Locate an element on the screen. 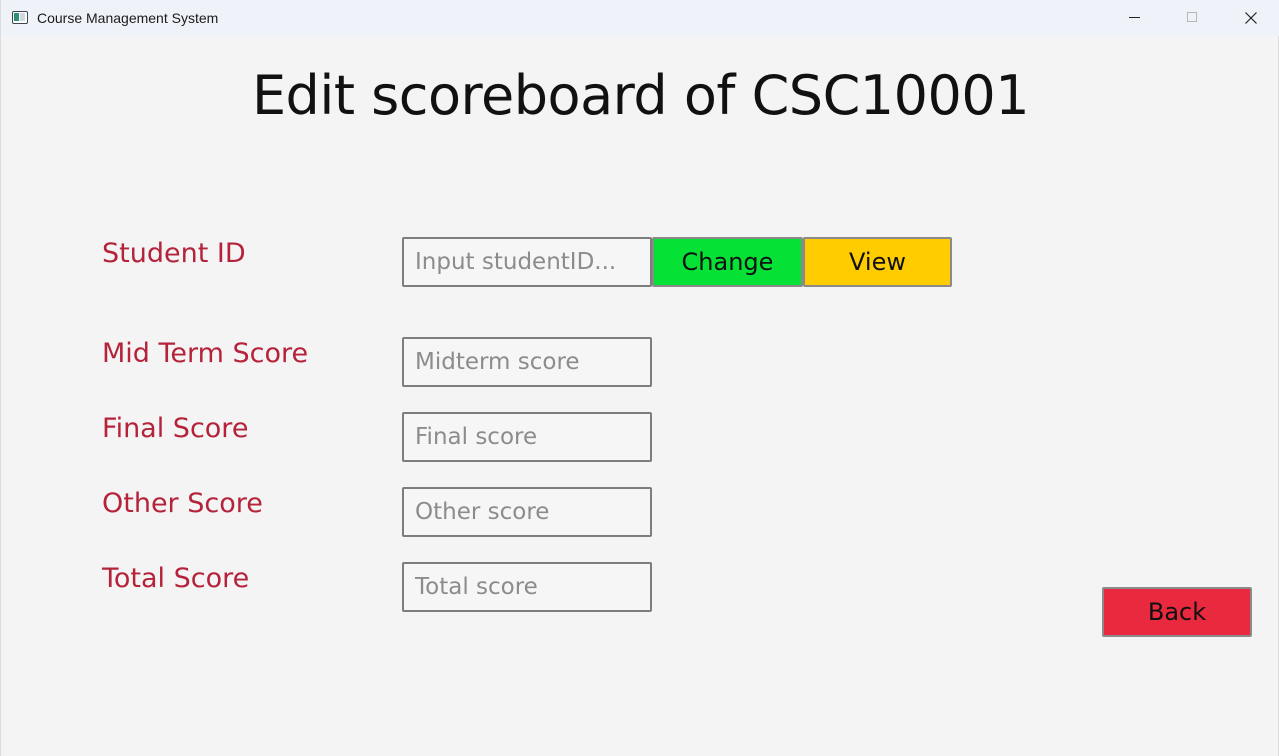  total-score-label: Total Score is located at coordinates (176, 578).